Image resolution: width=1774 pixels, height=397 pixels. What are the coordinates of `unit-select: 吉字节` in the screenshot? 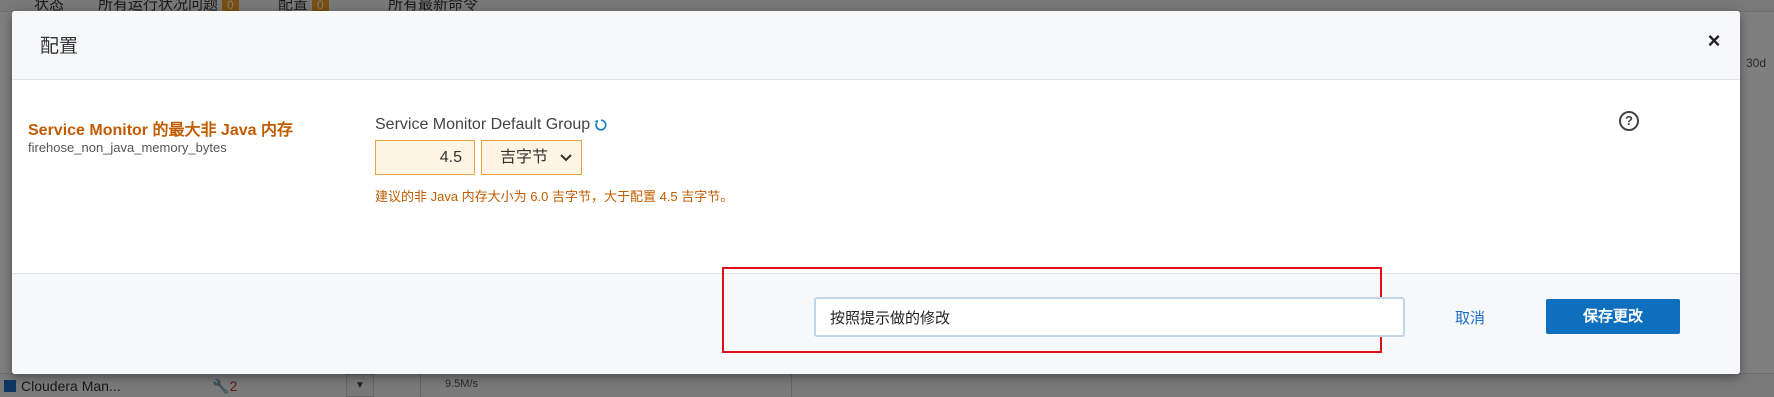 It's located at (531, 157).